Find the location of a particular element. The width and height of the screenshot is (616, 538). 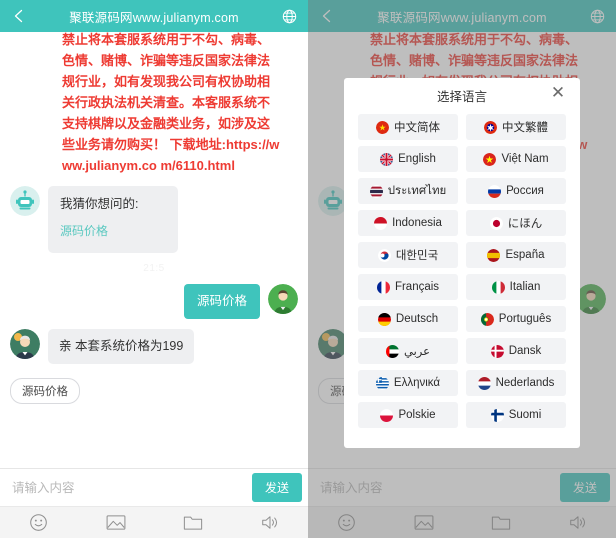

message-input is located at coordinates (132, 487).